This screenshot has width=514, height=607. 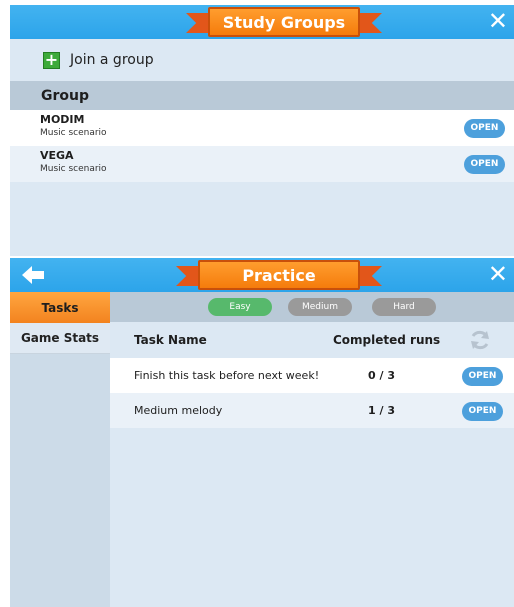 I want to click on sidebar-empty-area, so click(x=60, y=480).